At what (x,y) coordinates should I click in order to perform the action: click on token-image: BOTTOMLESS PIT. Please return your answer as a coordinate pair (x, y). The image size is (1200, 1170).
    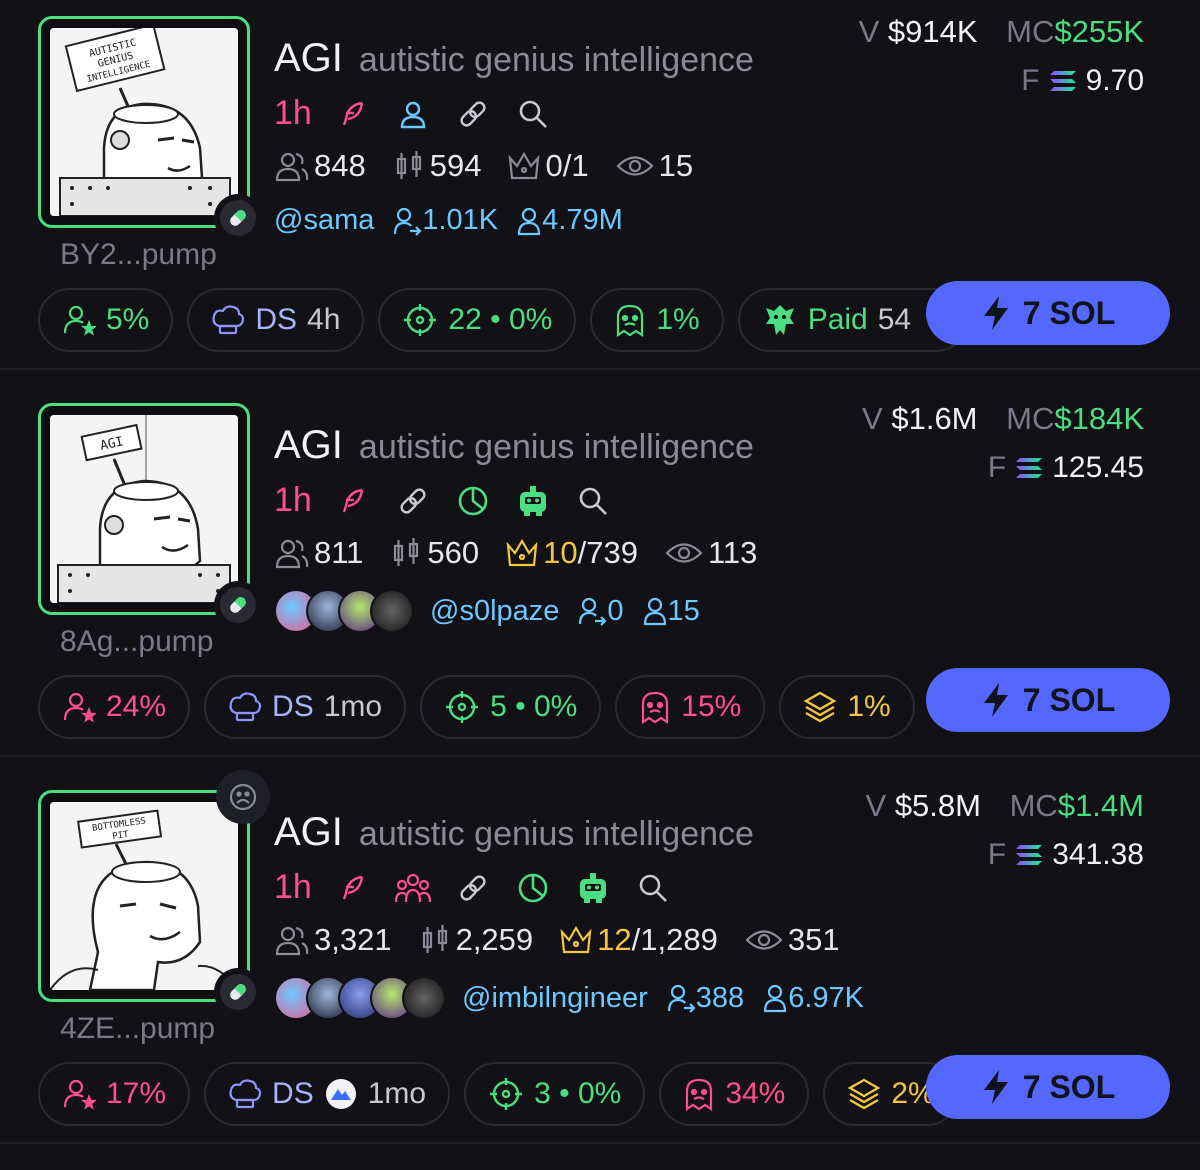
    Looking at the image, I should click on (144, 896).